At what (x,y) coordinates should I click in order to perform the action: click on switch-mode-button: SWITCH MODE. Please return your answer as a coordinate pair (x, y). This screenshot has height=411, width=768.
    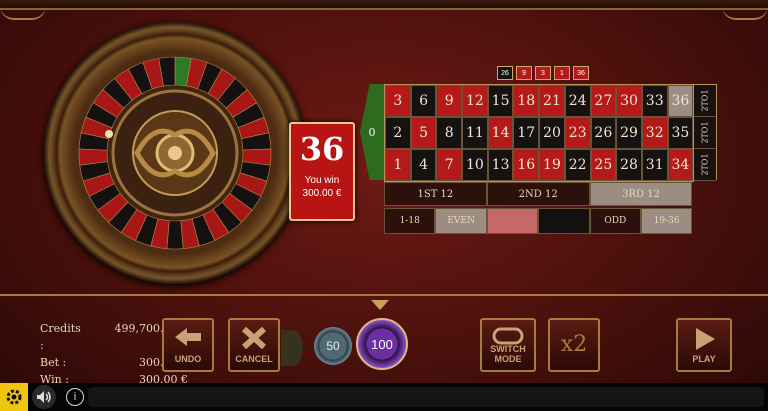
    Looking at the image, I should click on (508, 345).